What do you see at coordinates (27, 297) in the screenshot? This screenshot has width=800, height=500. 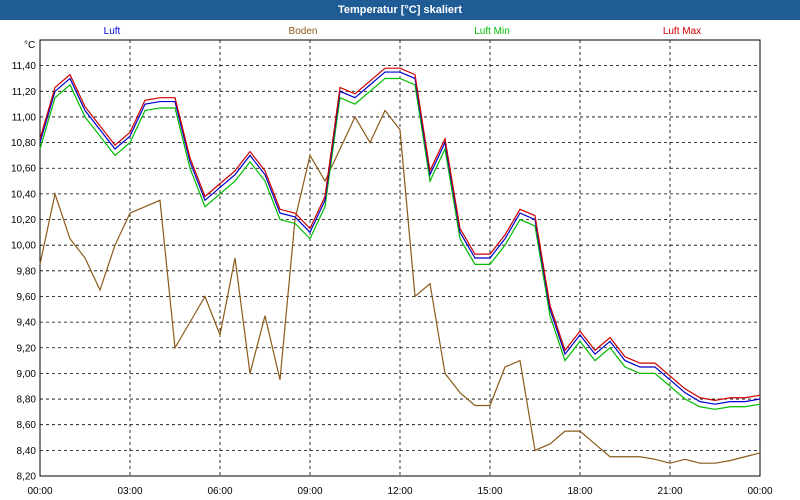 I see `y-tick-label: 9,60` at bounding box center [27, 297].